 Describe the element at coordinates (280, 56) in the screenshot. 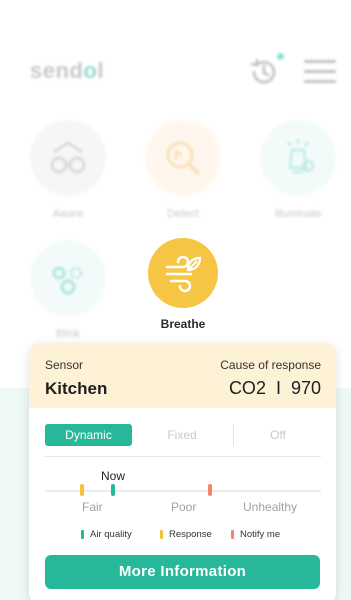

I see `notification-dot` at that location.